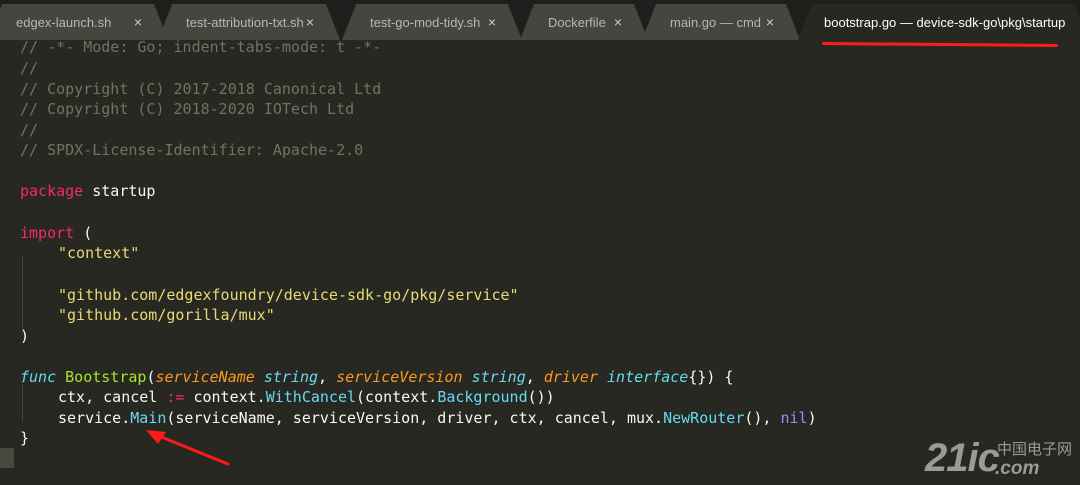 Image resolution: width=1080 pixels, height=485 pixels. I want to click on tab-label: Dockerfile, so click(577, 22).